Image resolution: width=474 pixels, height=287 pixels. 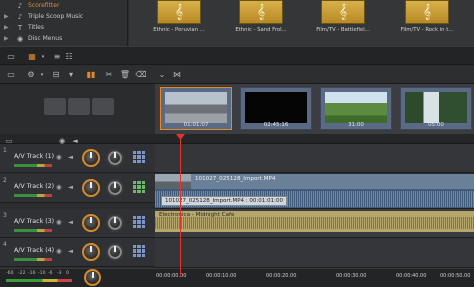 I want to click on transition-icon: ⋈, so click(x=177, y=74).